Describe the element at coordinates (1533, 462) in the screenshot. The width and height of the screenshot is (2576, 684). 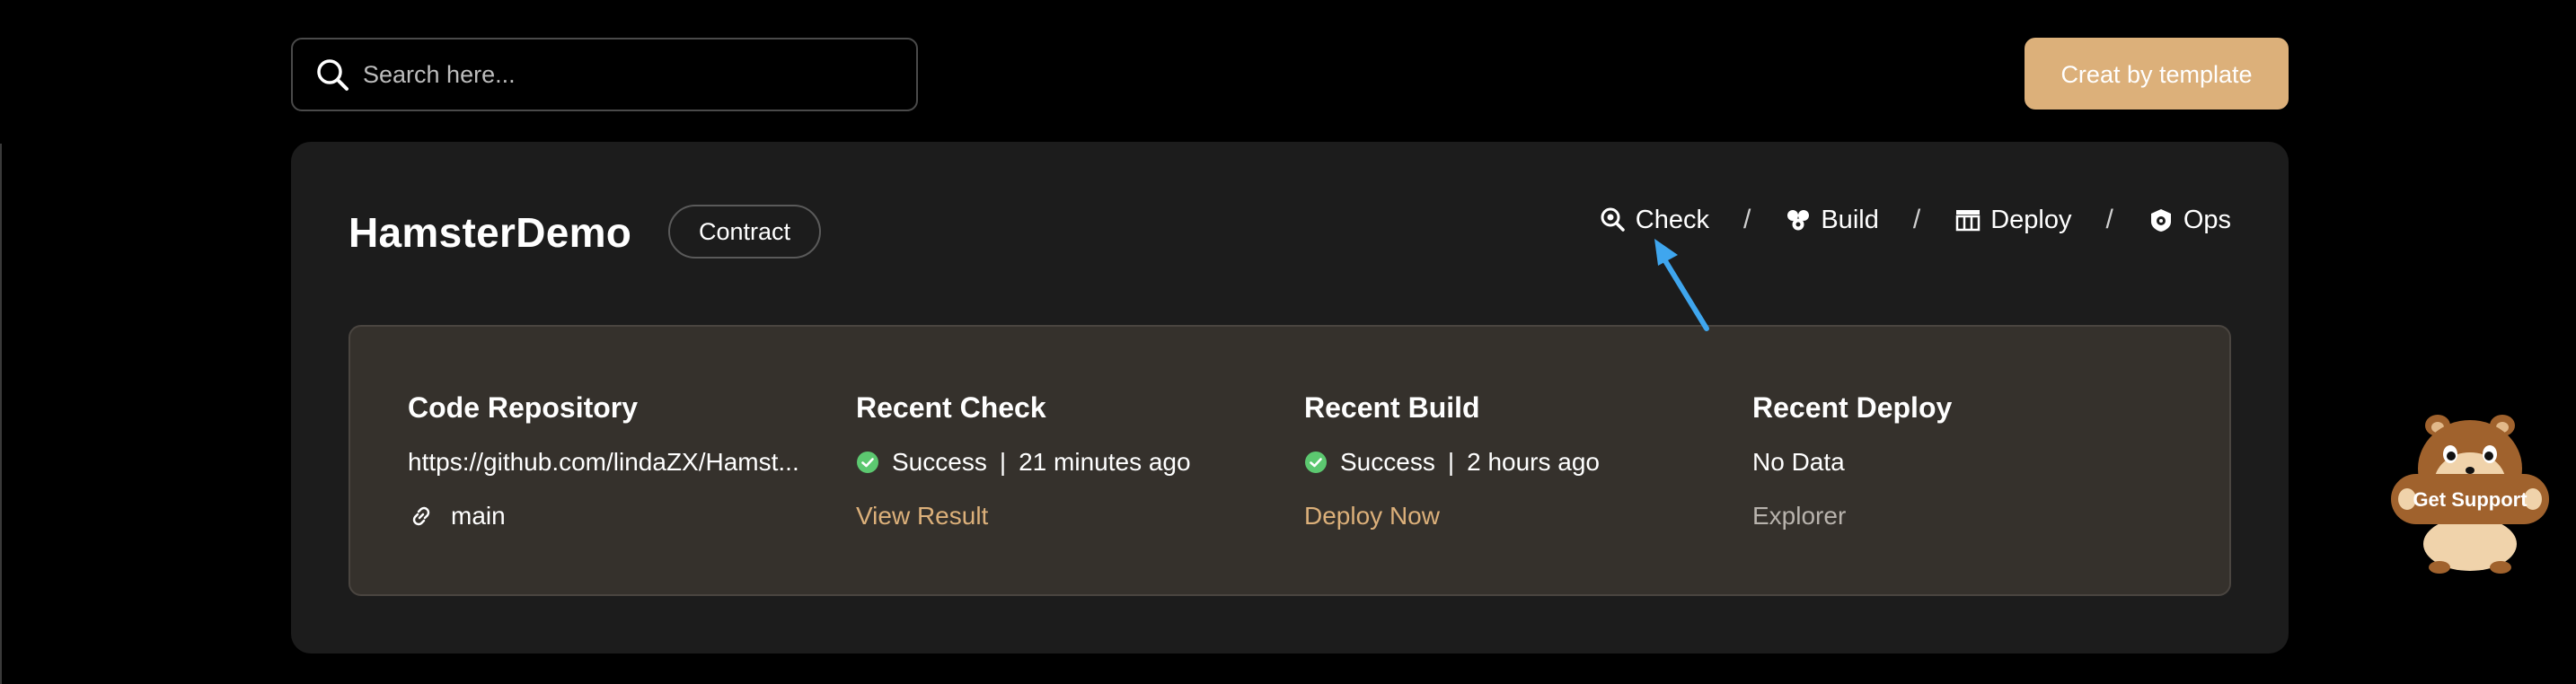
I see `build-time: 2 hours ago` at that location.